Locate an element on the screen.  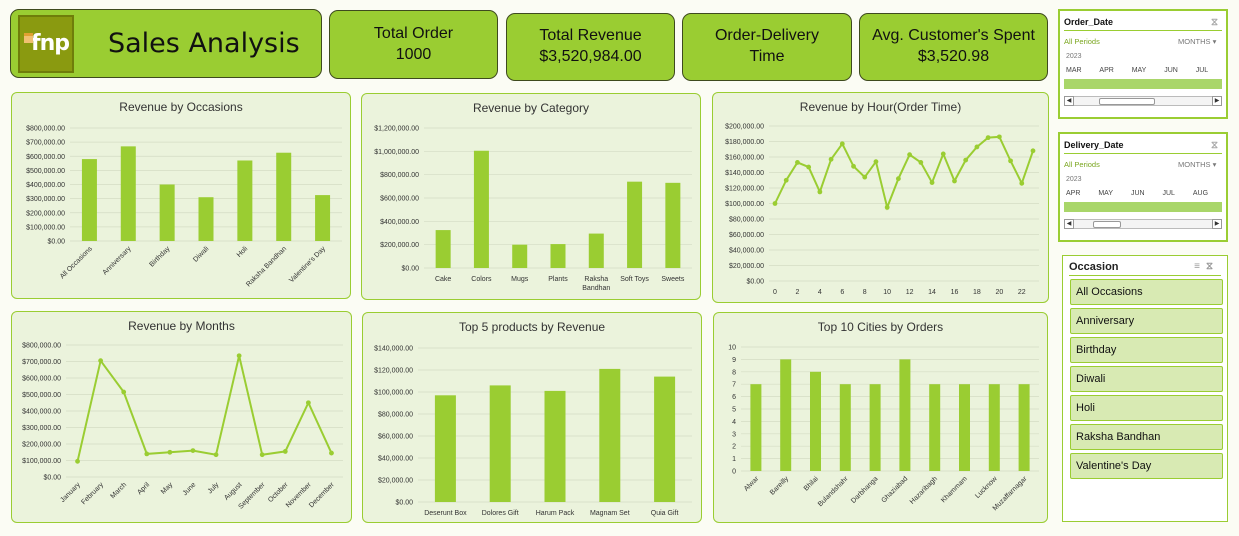
multi-select-icon: ≡ is located at coordinates (1200, 266).